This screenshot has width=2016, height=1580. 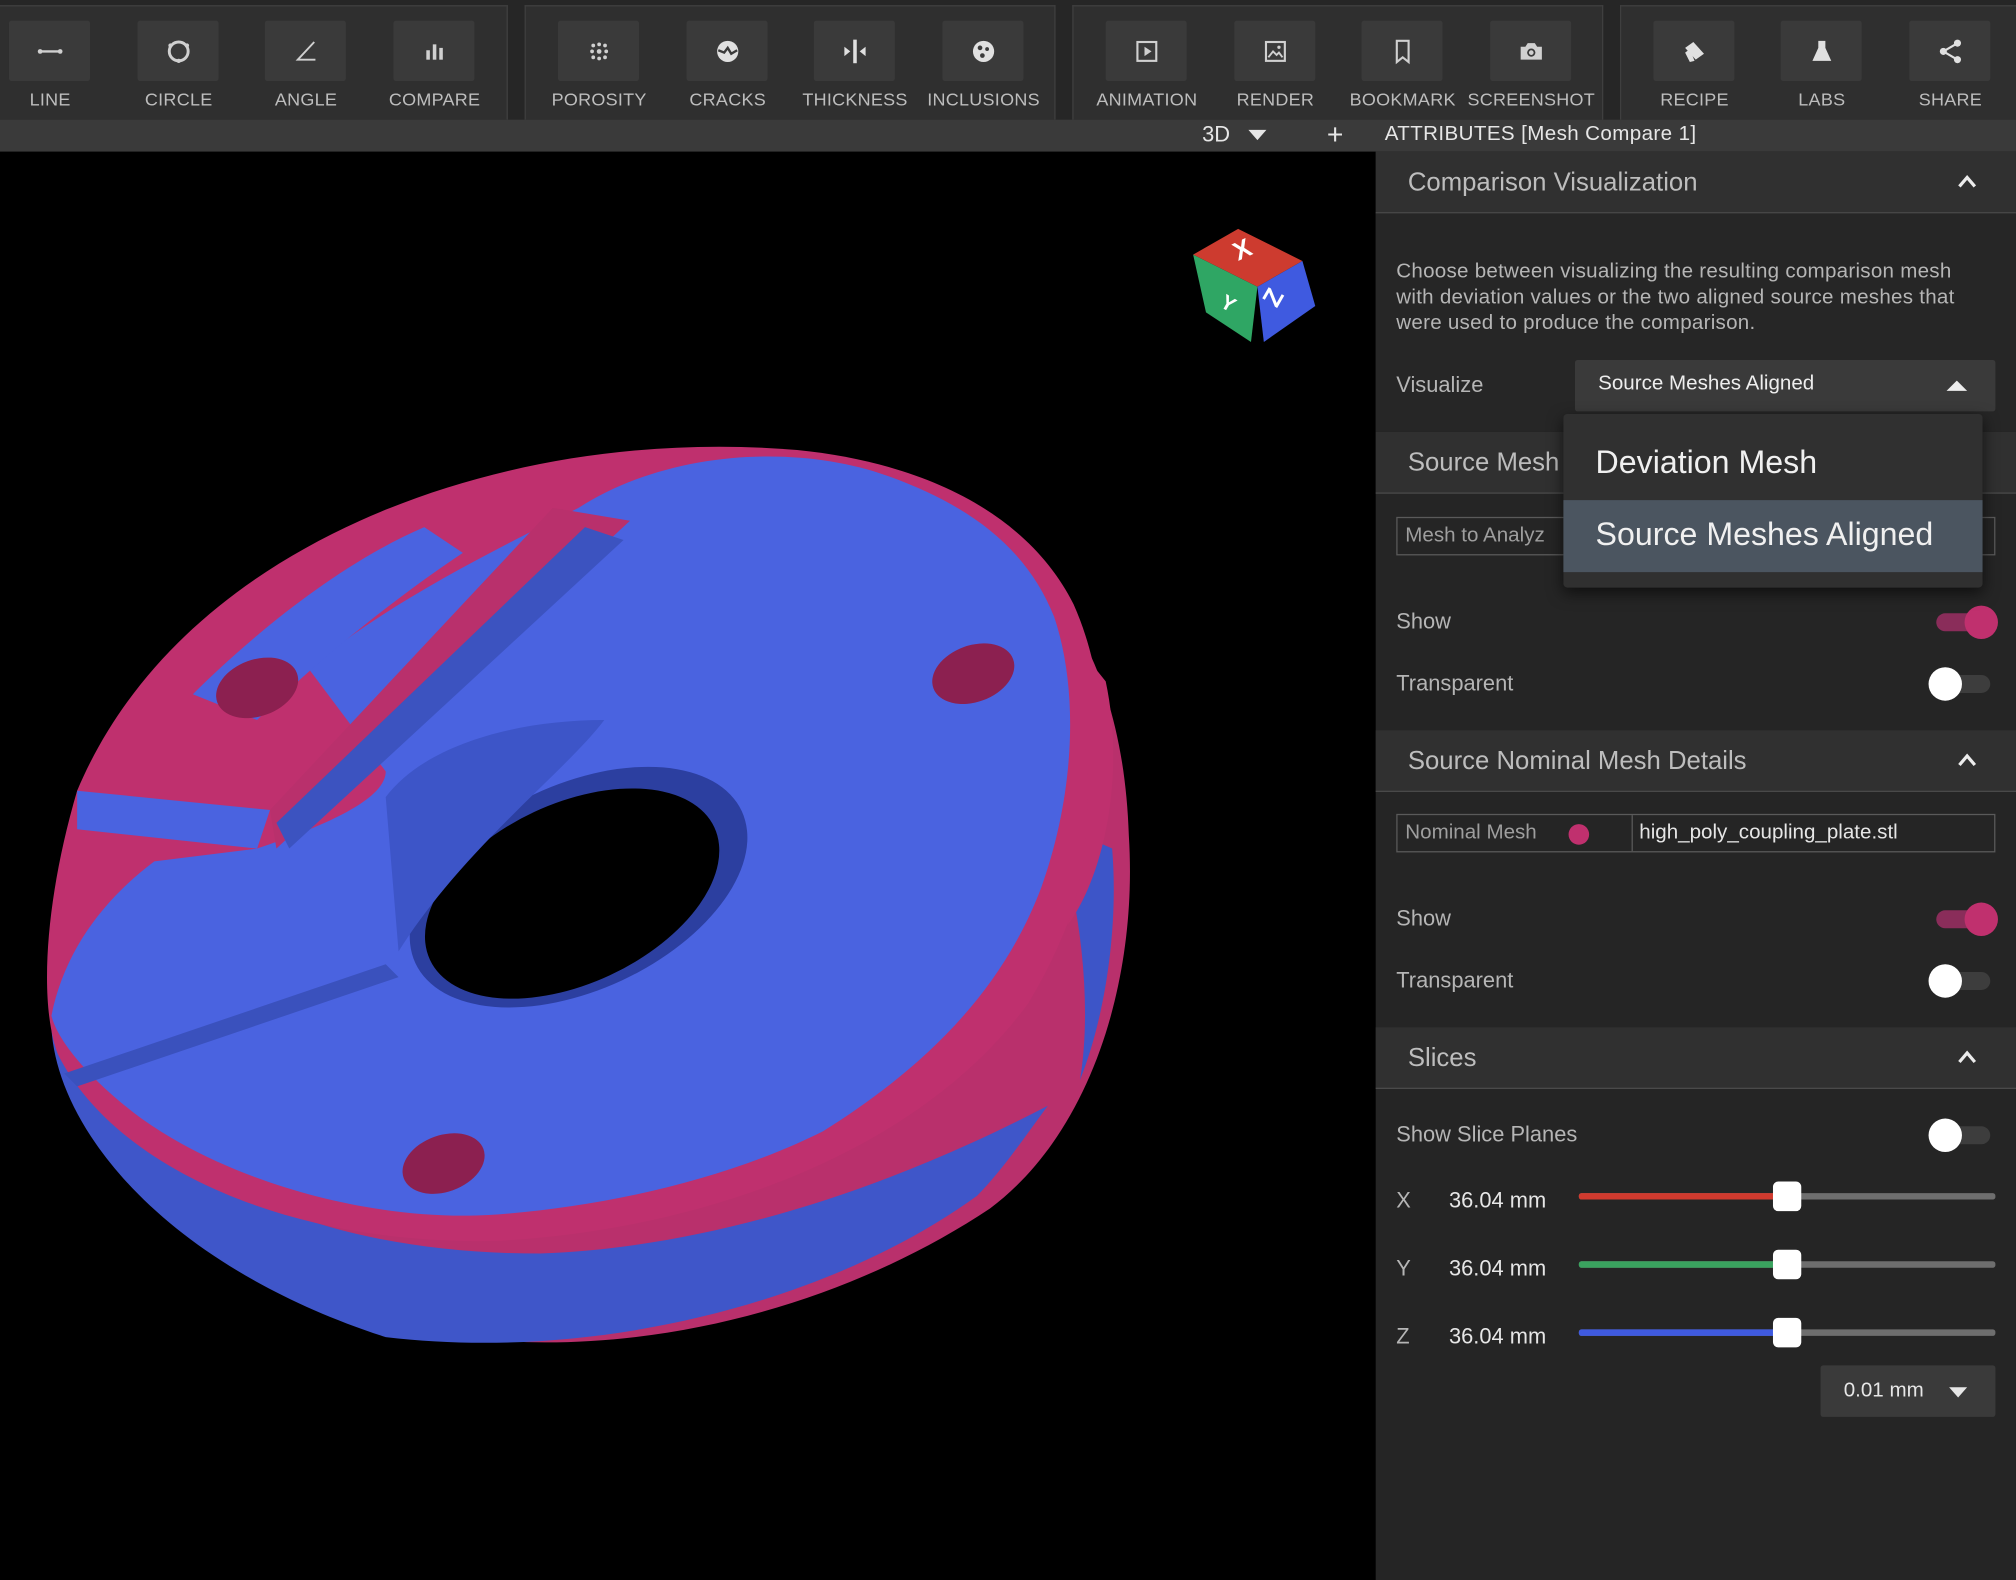 I want to click on tool-bookmark: BOOKMARK, so click(x=1402, y=63).